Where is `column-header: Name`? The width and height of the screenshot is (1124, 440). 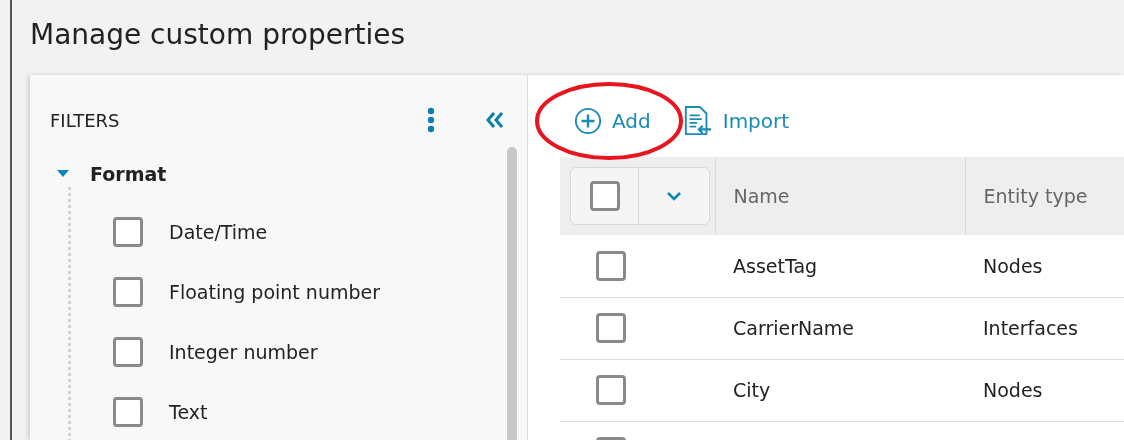
column-header: Name is located at coordinates (840, 196).